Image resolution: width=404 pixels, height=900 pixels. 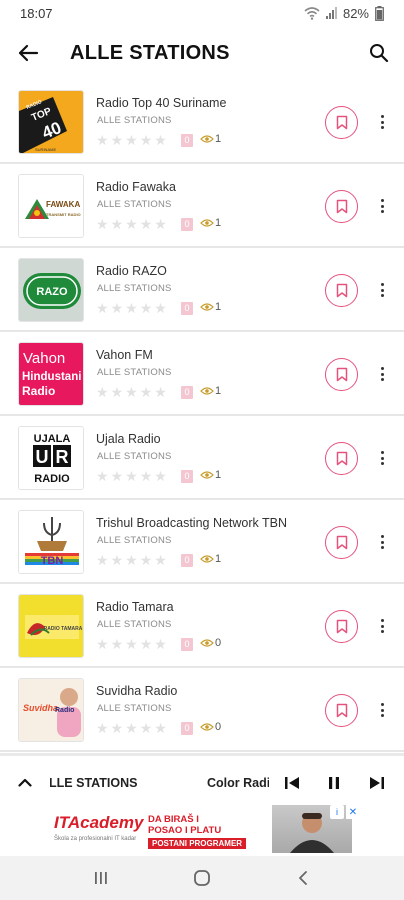 I want to click on svg-text: RAZO, so click(x=52, y=292).